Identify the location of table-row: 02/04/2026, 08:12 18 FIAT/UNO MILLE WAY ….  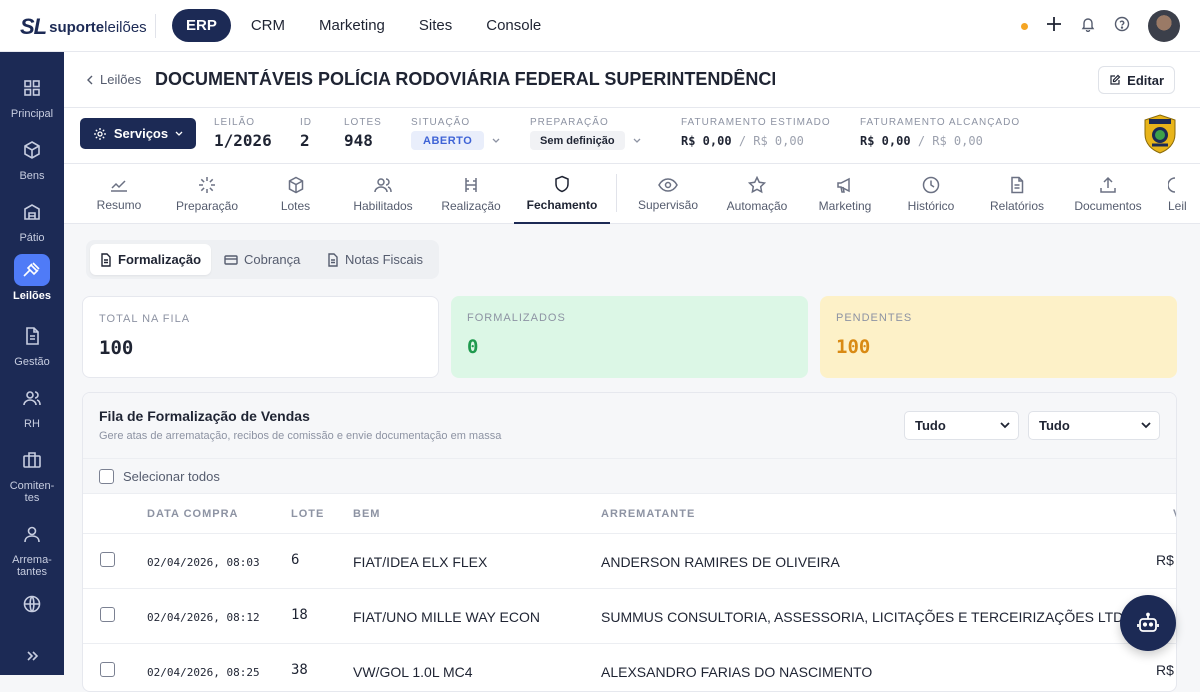
(629, 616).